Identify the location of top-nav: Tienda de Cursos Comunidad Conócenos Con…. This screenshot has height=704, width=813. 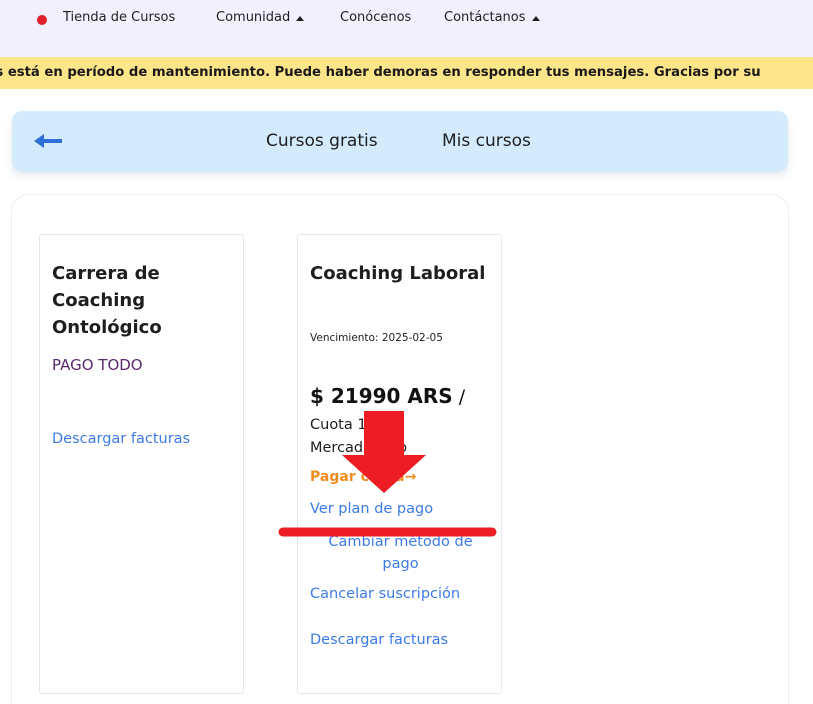
(406, 28).